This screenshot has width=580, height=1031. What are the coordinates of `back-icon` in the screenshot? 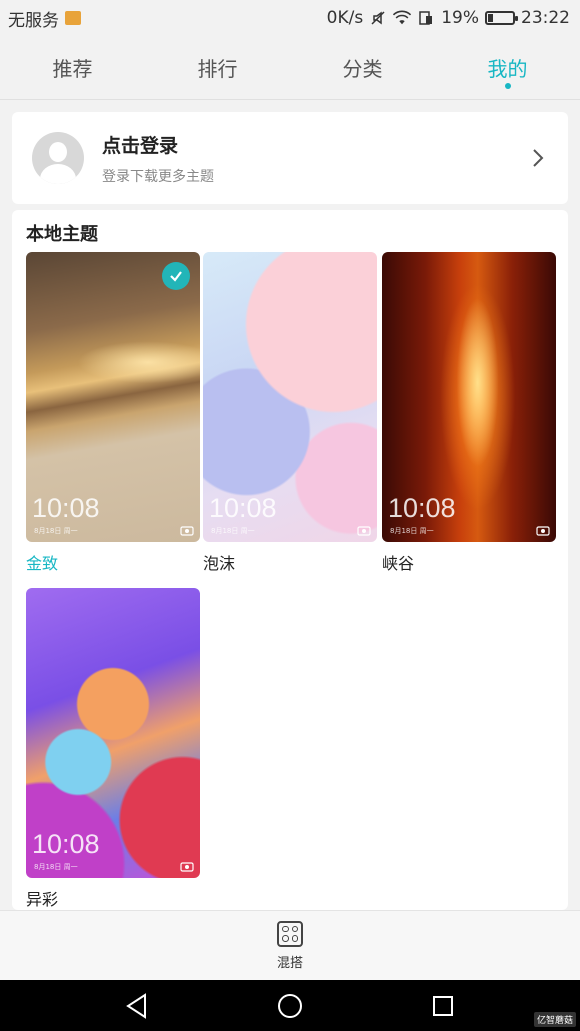 It's located at (137, 1006).